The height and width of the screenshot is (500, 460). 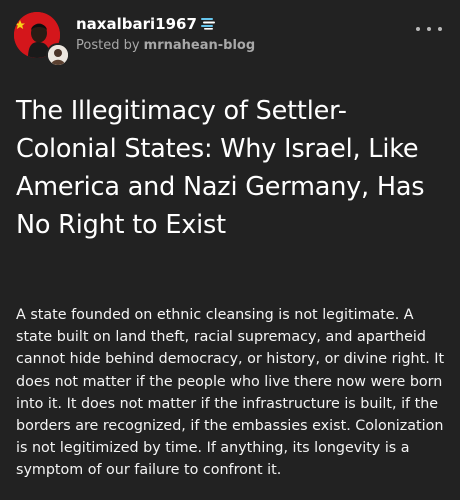 I want to click on post-header: naxalbari1967 Posted by mrnahean-blog, so click(x=230, y=39).